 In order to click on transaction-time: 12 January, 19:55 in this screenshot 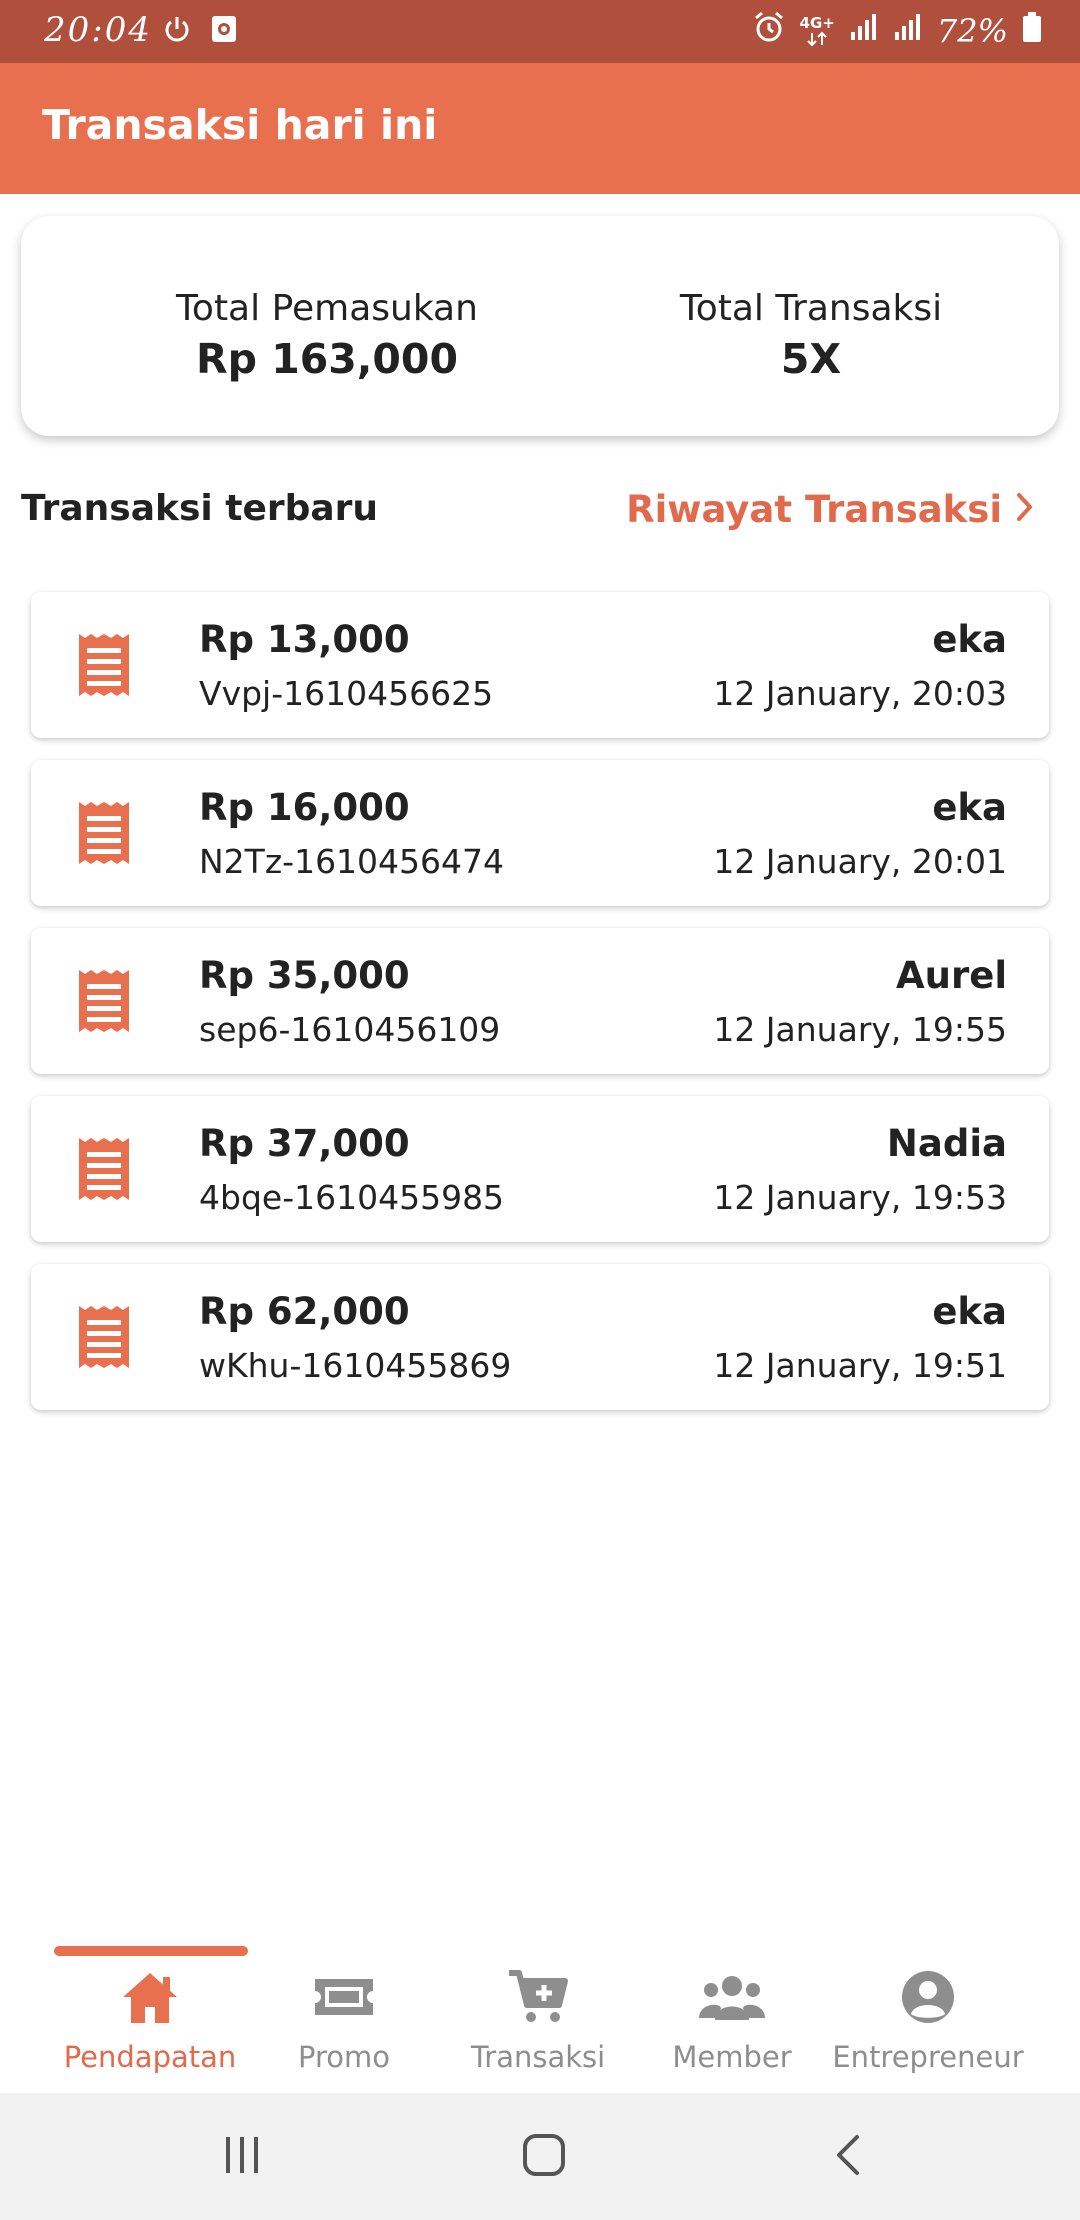, I will do `click(860, 1029)`.